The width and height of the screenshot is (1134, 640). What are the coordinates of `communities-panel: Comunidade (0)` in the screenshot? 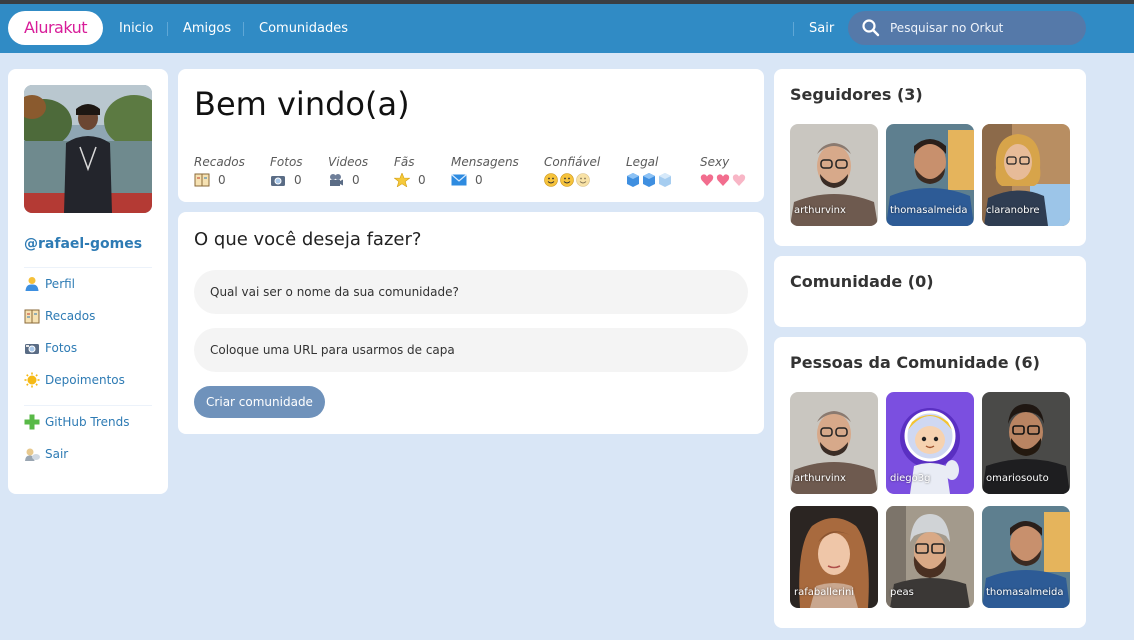 It's located at (930, 291).